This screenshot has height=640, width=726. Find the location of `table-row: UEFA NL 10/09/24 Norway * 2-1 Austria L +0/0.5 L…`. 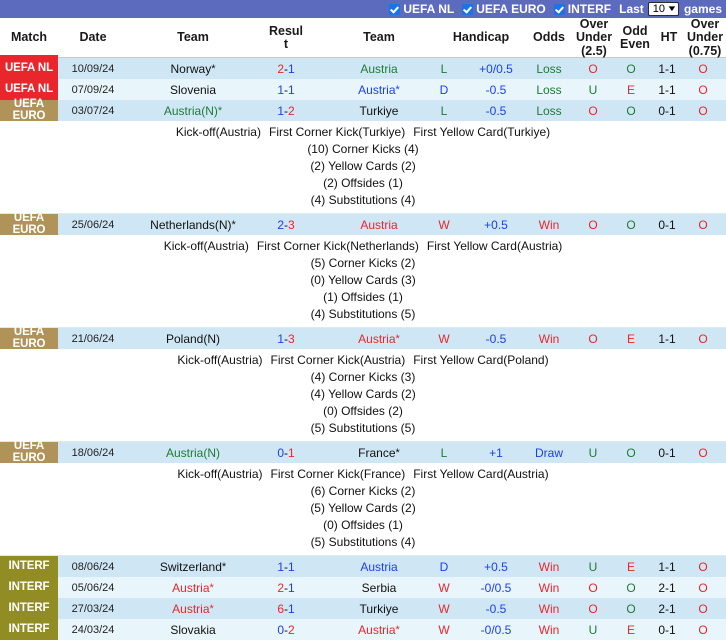

table-row: UEFA NL 10/09/24 Norway * 2-1 Austria L +0/0.5 L… is located at coordinates (363, 68).